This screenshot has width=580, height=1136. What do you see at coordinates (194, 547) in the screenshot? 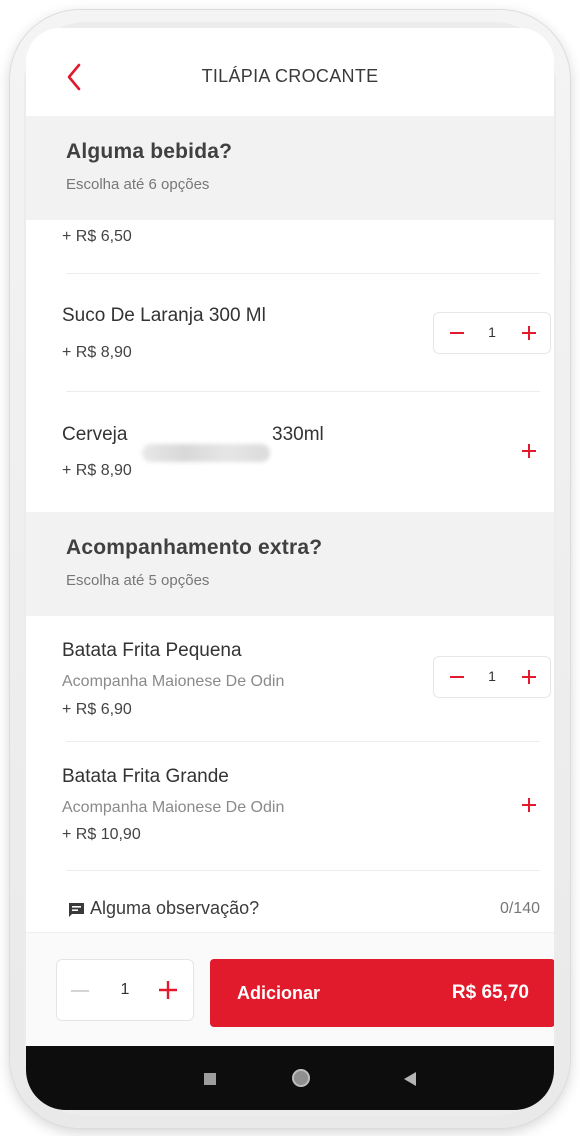
I see `section-title: Acompanhamento extra?` at bounding box center [194, 547].